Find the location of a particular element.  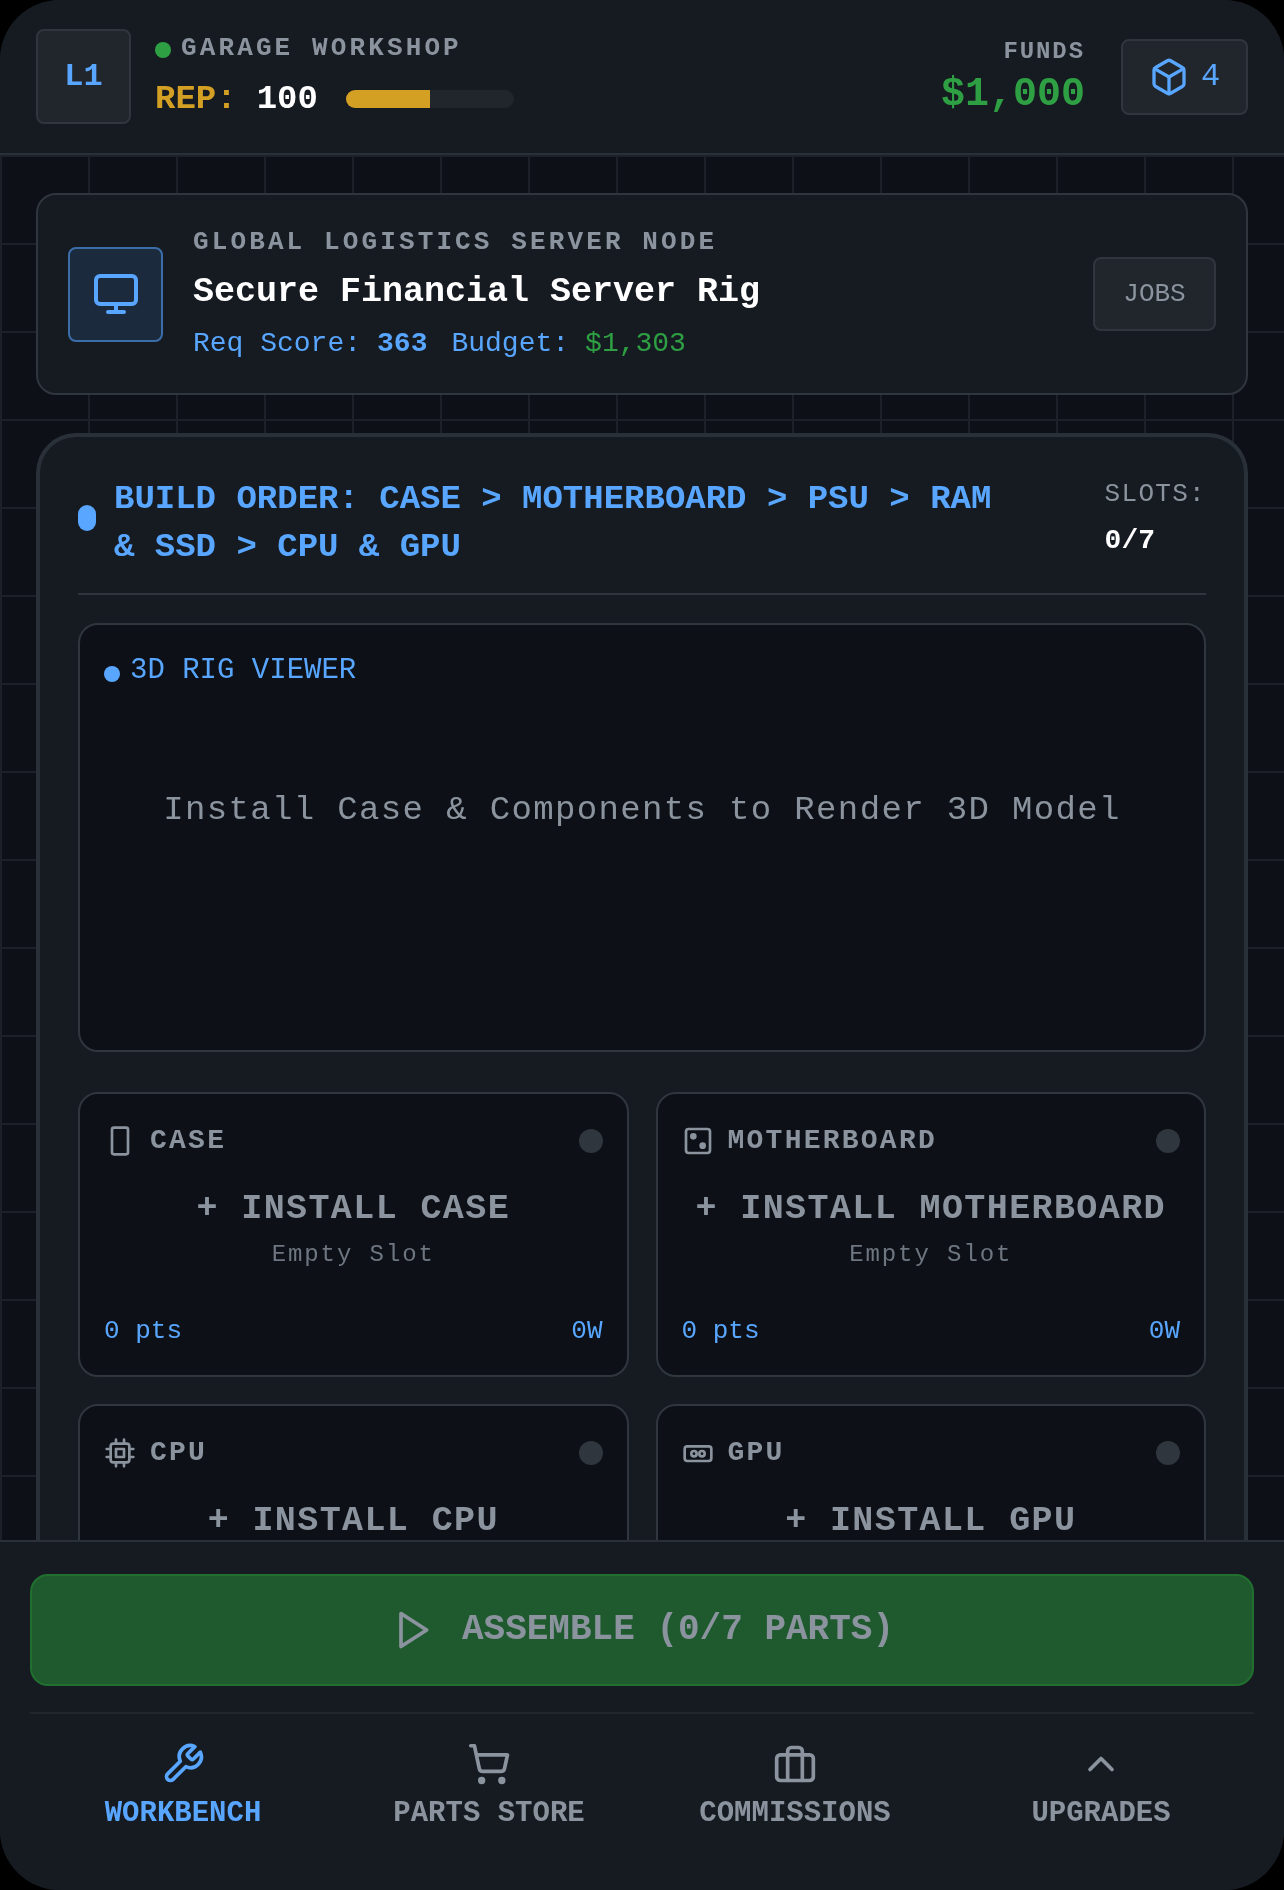

slot-name: CASE is located at coordinates (188, 1141).